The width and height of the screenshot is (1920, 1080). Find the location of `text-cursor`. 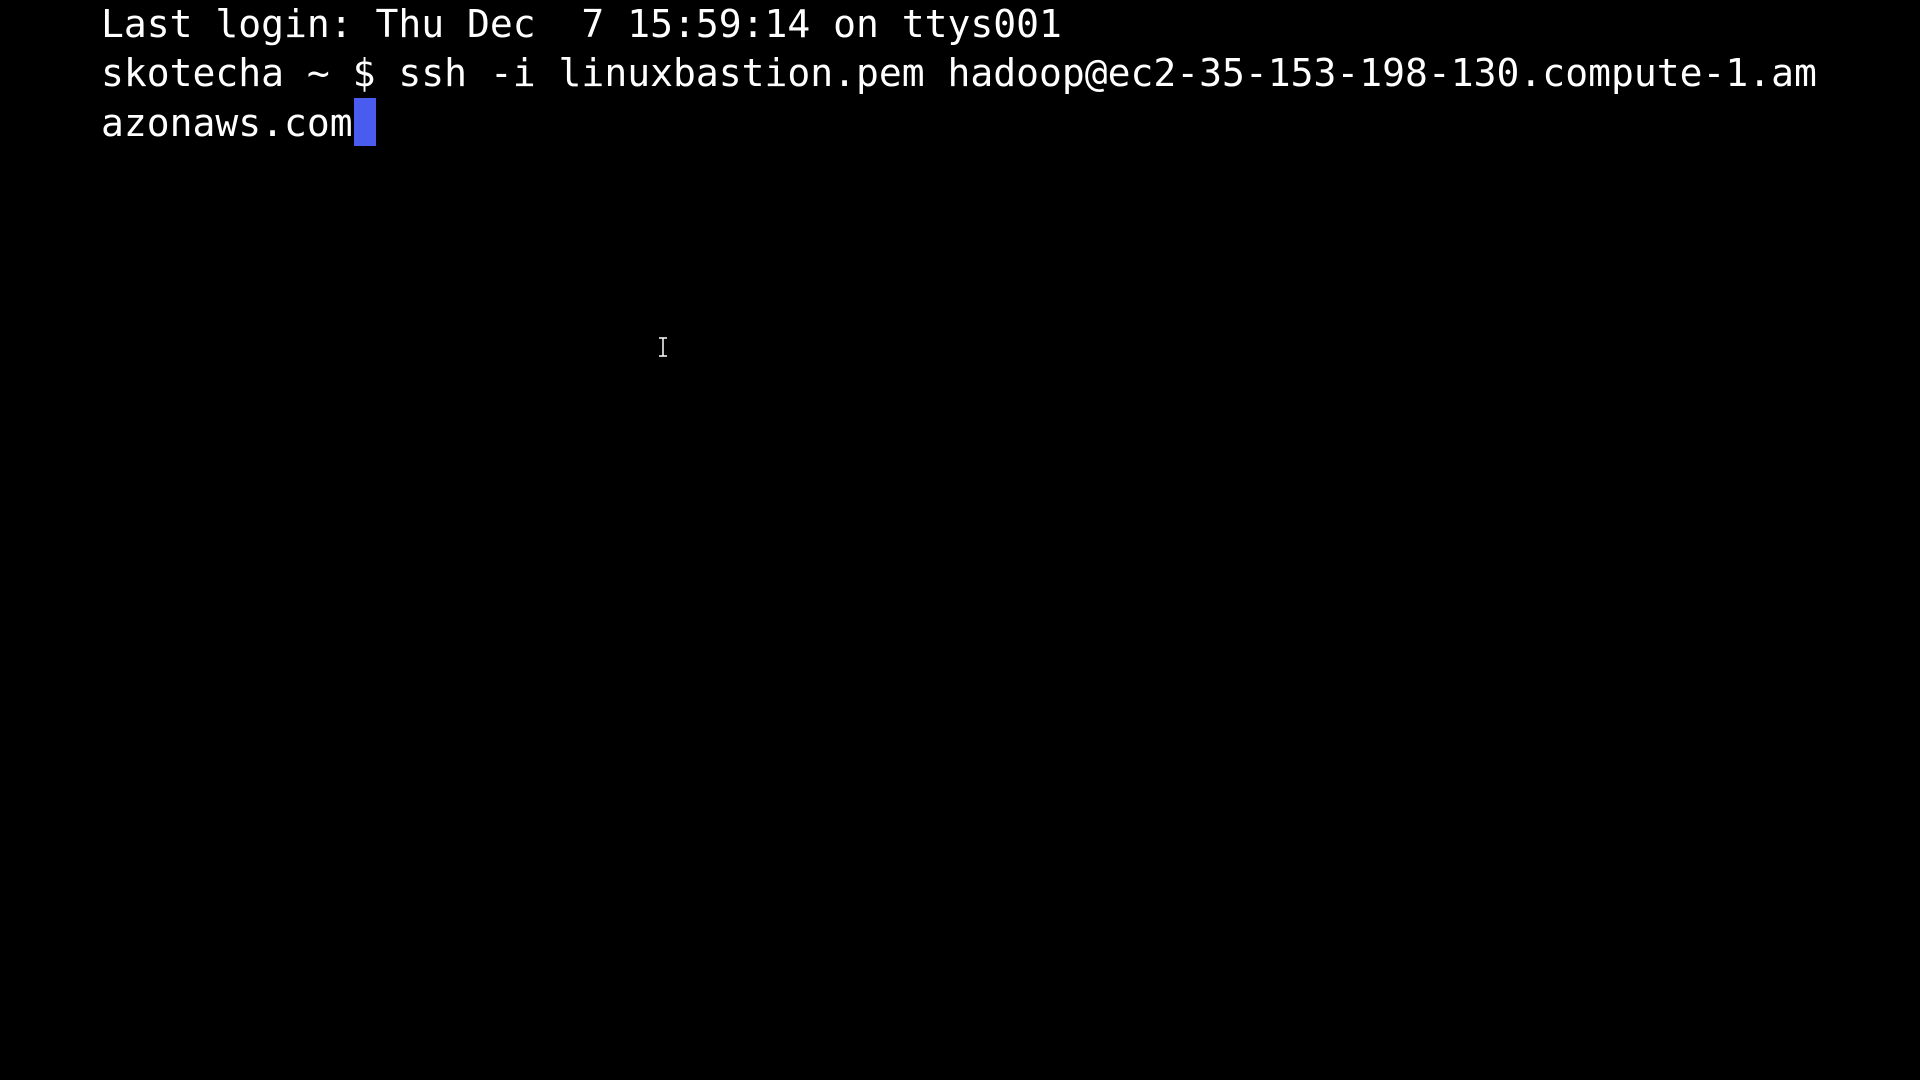

text-cursor is located at coordinates (364, 122).